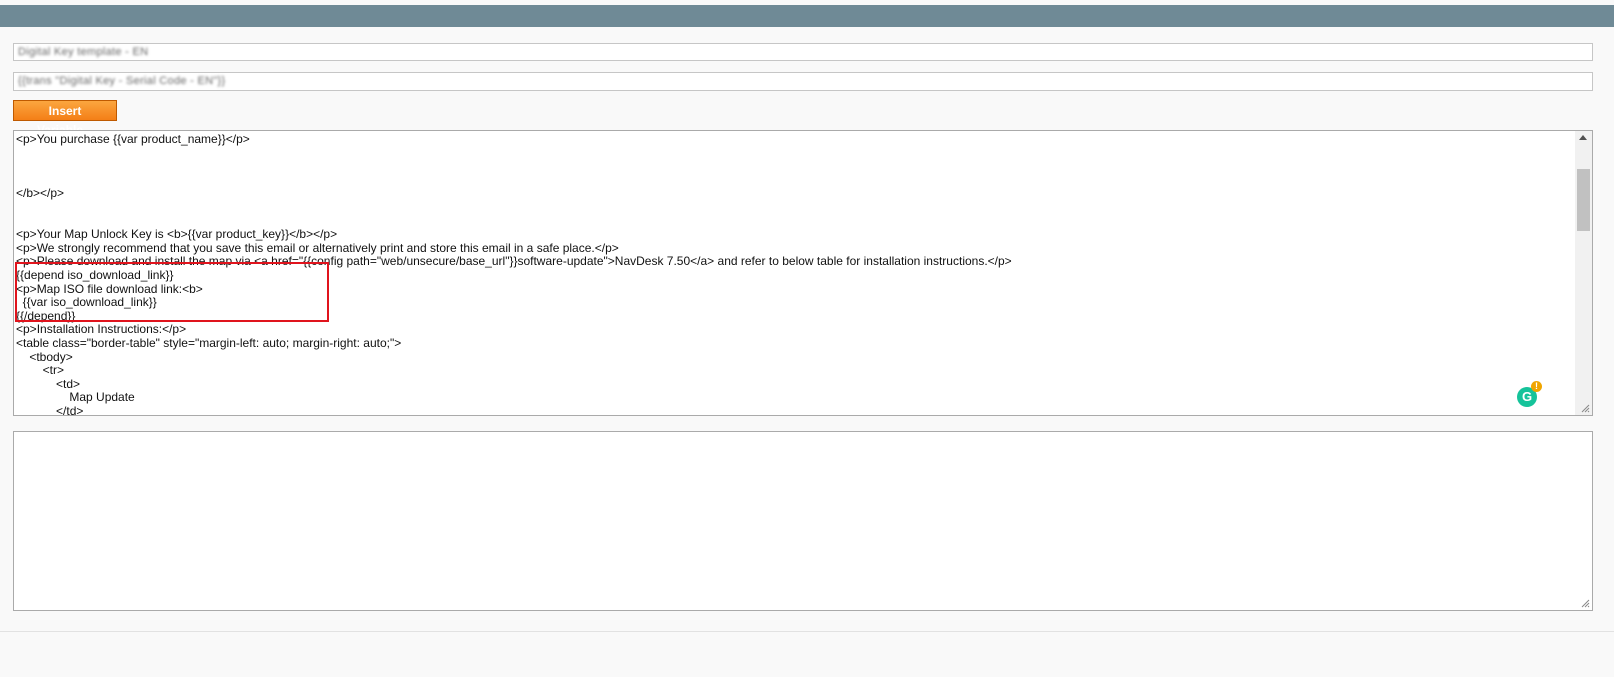 The width and height of the screenshot is (1614, 677). Describe the element at coordinates (109, 288) in the screenshot. I see `code-line: <p>Map ISO file download link:<b>` at that location.